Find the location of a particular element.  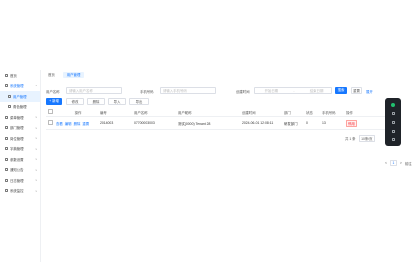

sidebar-item-dict: 字典管理 v is located at coordinates (20, 149).